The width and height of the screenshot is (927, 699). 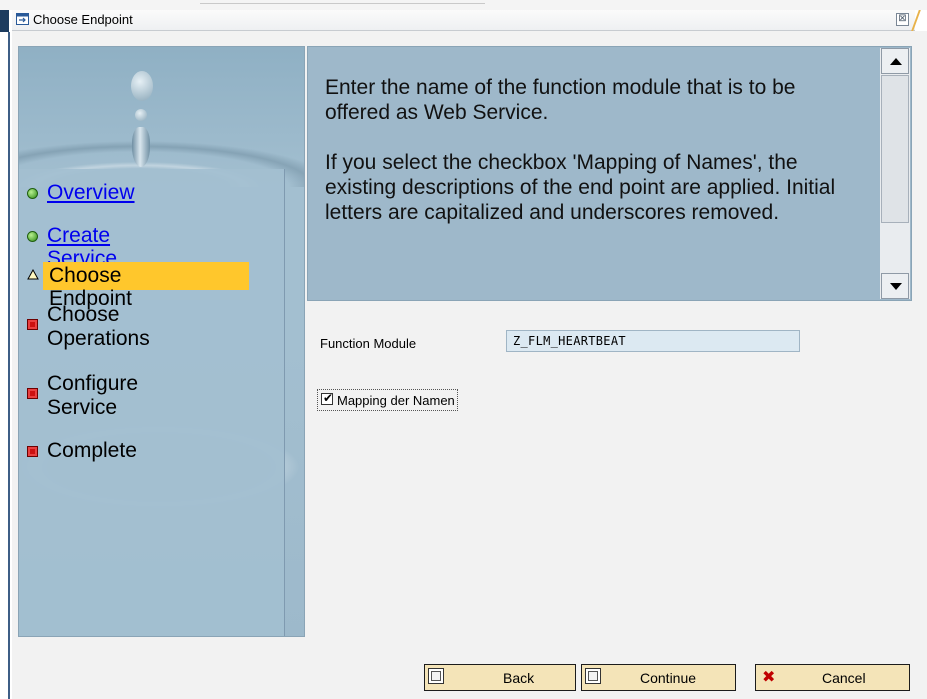 What do you see at coordinates (895, 149) in the screenshot?
I see `scroll-thumb` at bounding box center [895, 149].